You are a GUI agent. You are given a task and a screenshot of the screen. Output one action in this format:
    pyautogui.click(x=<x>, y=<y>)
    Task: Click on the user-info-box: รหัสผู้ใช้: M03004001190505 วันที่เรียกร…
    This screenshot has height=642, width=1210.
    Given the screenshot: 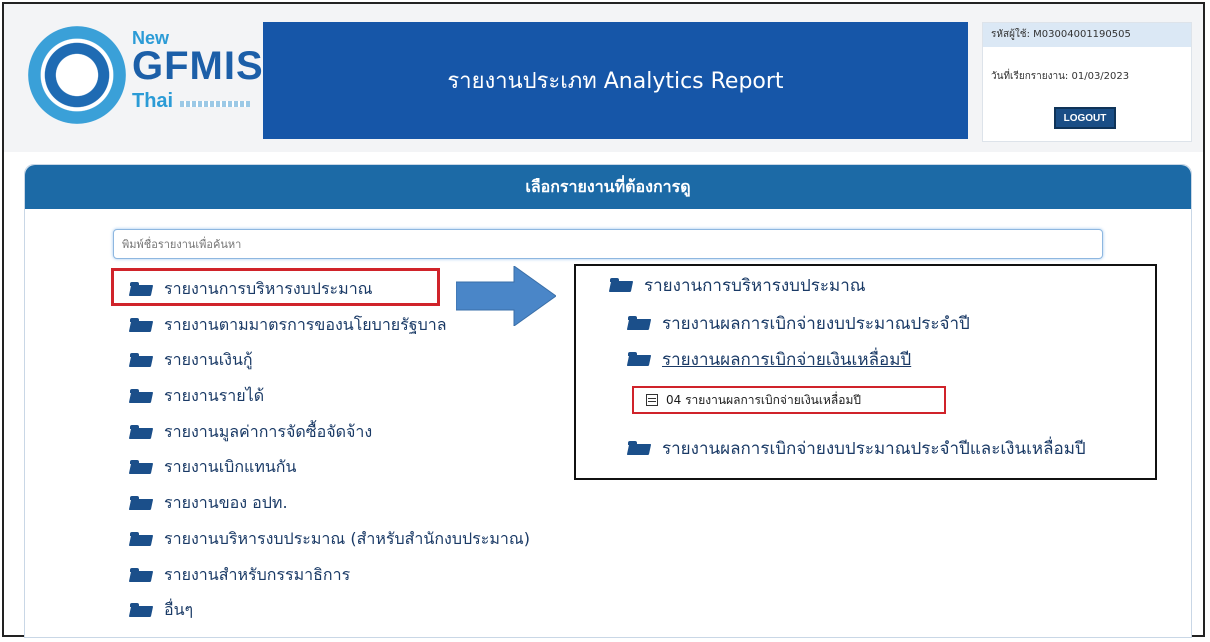 What is the action you would take?
    pyautogui.click(x=1087, y=82)
    